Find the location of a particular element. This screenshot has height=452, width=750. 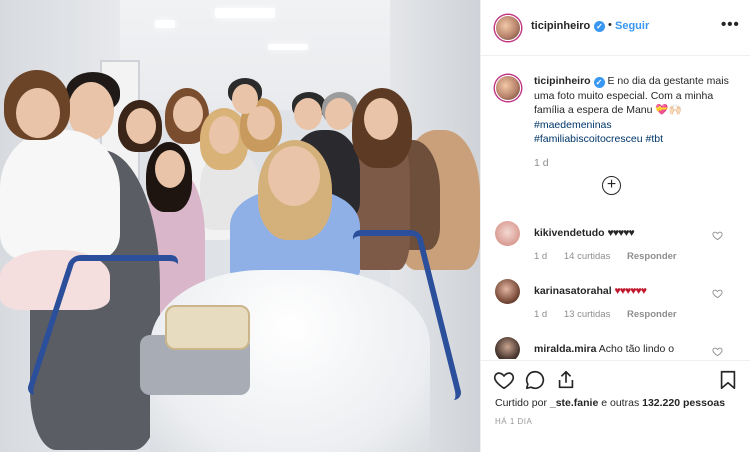

comment-text: kikivendetudo ♥♥♥♥♥ is located at coordinates (624, 233).